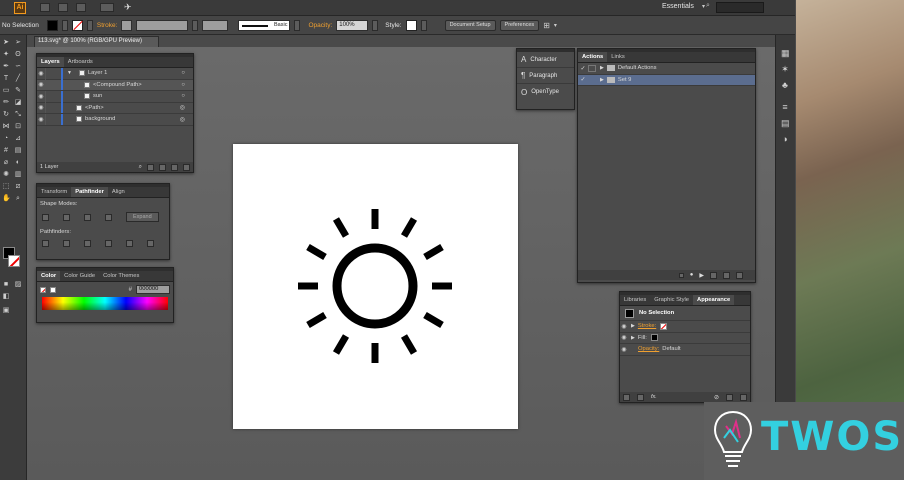 This screenshot has width=904, height=480. Describe the element at coordinates (545, 92) in the screenshot. I see `opentype-panel-button: O OpenType` at that location.